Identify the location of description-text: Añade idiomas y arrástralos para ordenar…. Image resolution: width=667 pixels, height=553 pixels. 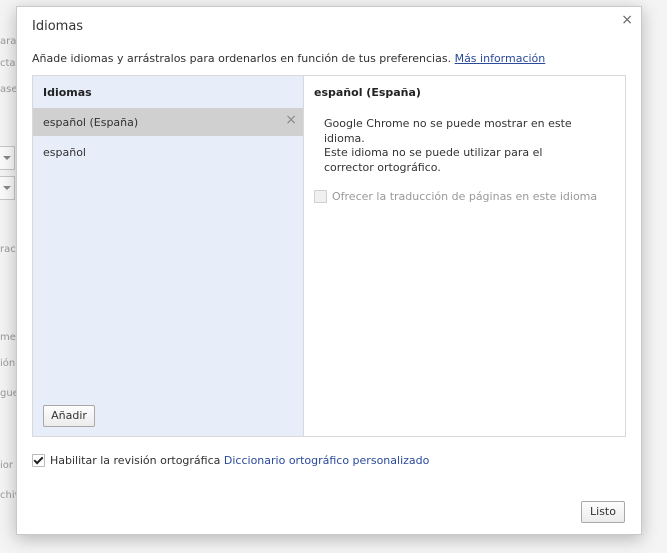
(242, 58).